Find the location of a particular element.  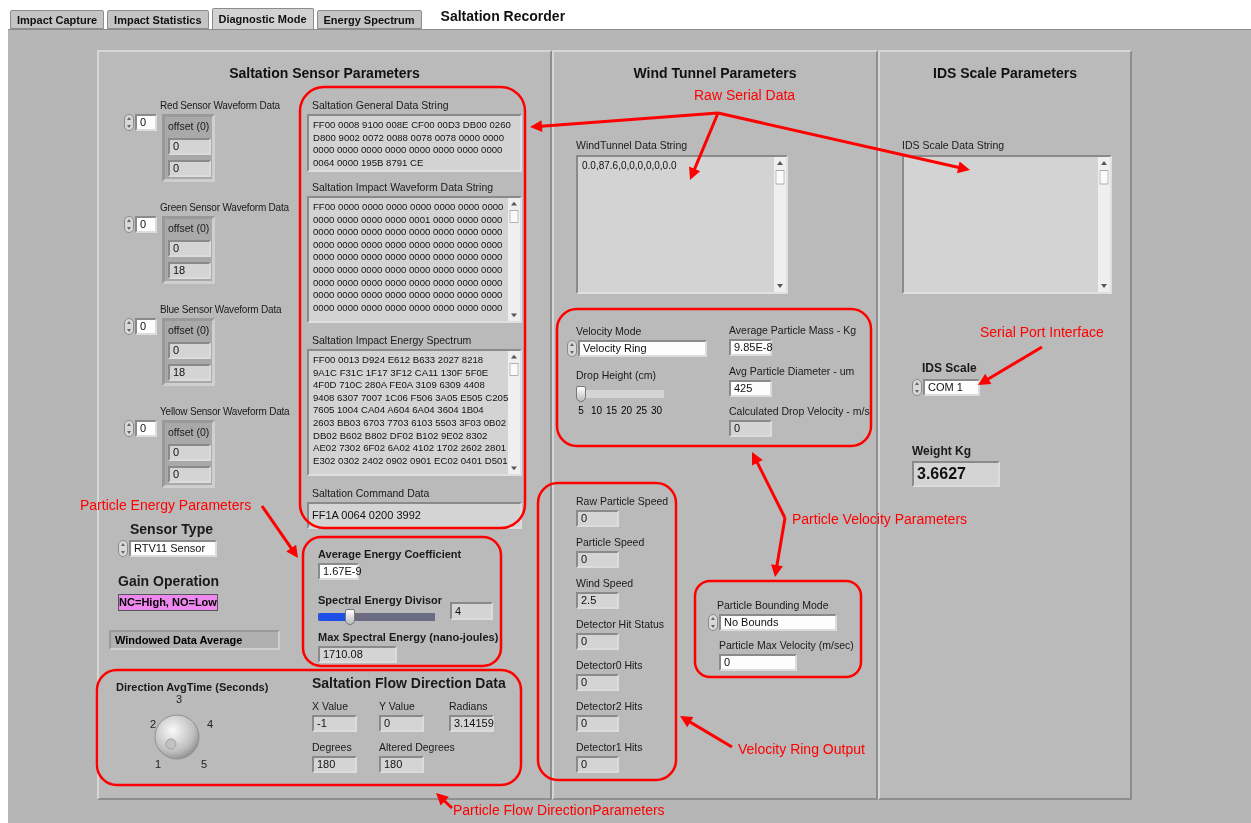

annotation-label: Particle Velocity Parameters is located at coordinates (880, 519).